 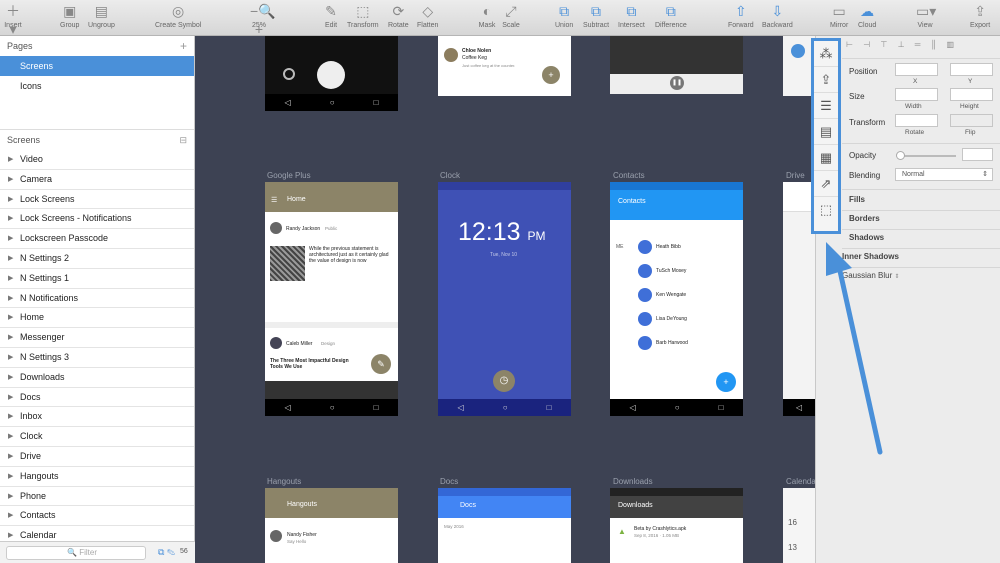 What do you see at coordinates (45, 277) in the screenshot?
I see `layer-item-label: N Settings 1` at bounding box center [45, 277].